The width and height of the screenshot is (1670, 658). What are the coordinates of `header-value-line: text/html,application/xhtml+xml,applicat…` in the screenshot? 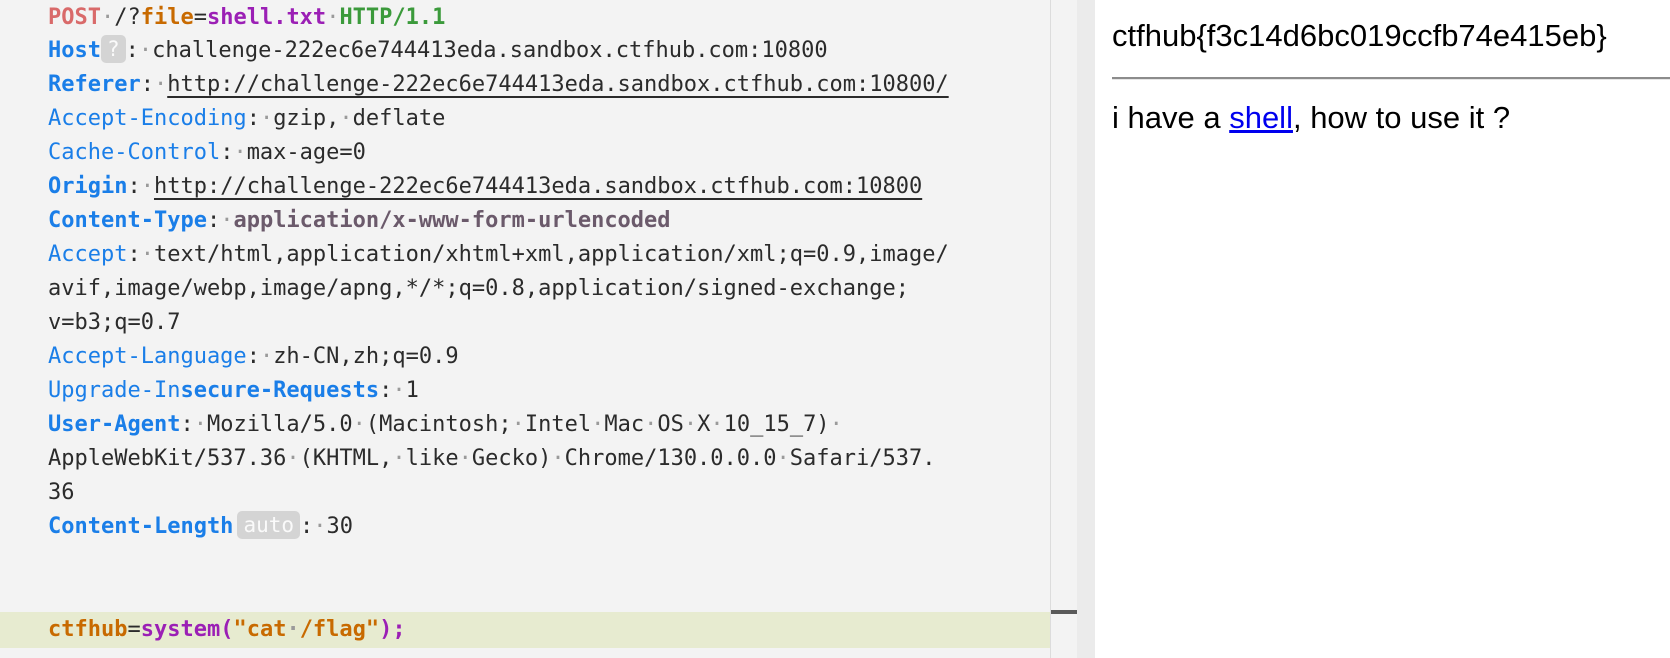 It's located at (551, 254).